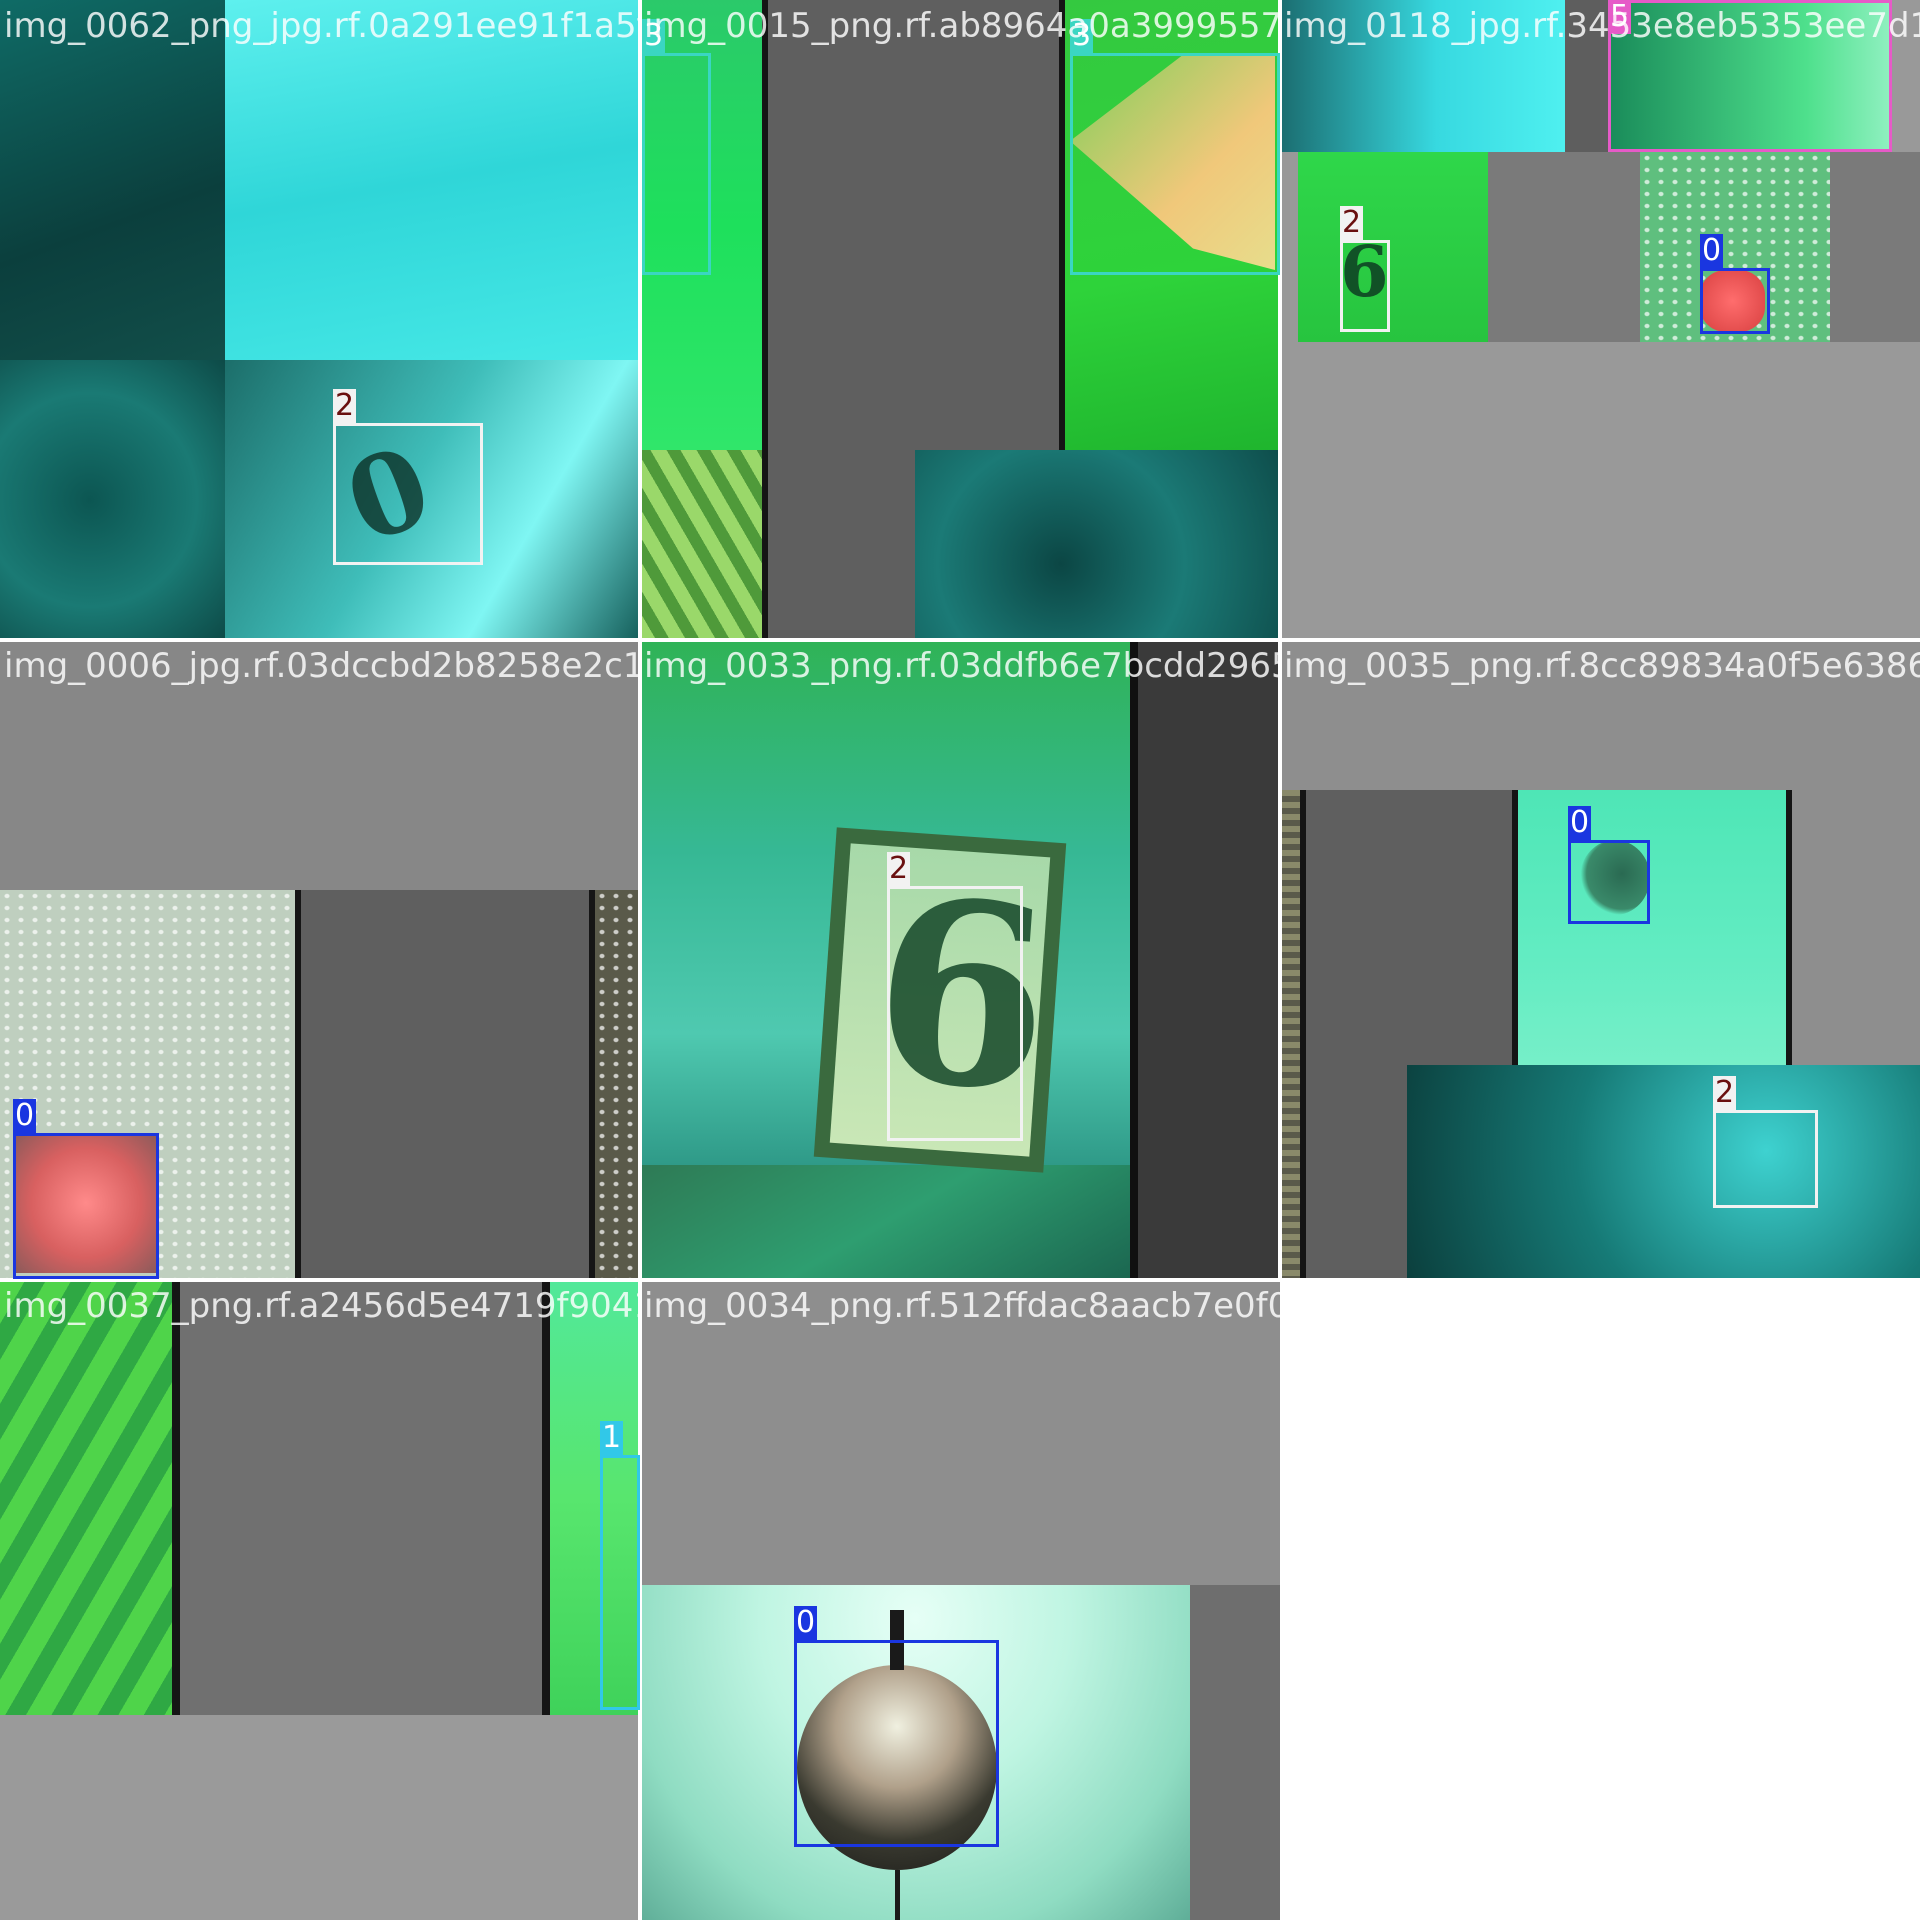 Image resolution: width=1920 pixels, height=1920 pixels. I want to click on tile-3-bbox-label-class-0: 0, so click(1712, 250).